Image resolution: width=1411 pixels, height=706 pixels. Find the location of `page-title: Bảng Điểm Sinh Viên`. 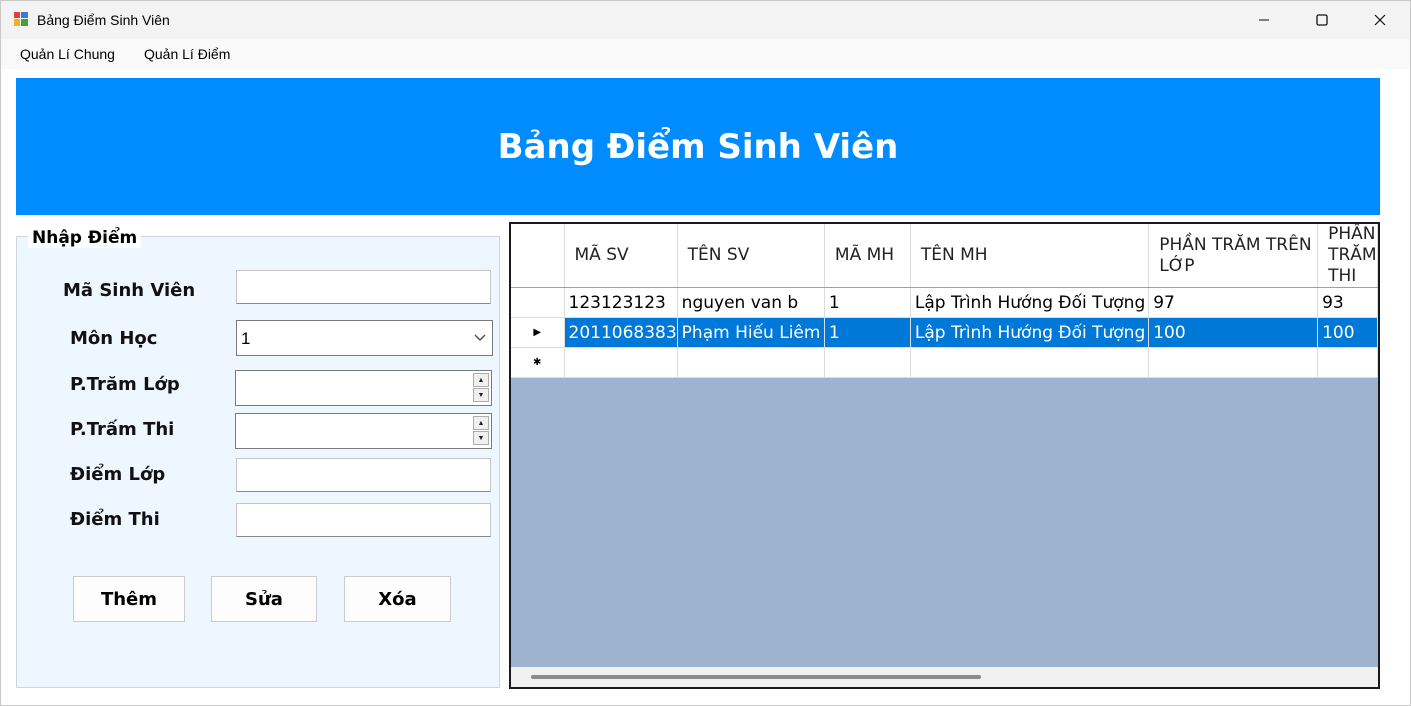

page-title: Bảng Điểm Sinh Viên is located at coordinates (698, 146).